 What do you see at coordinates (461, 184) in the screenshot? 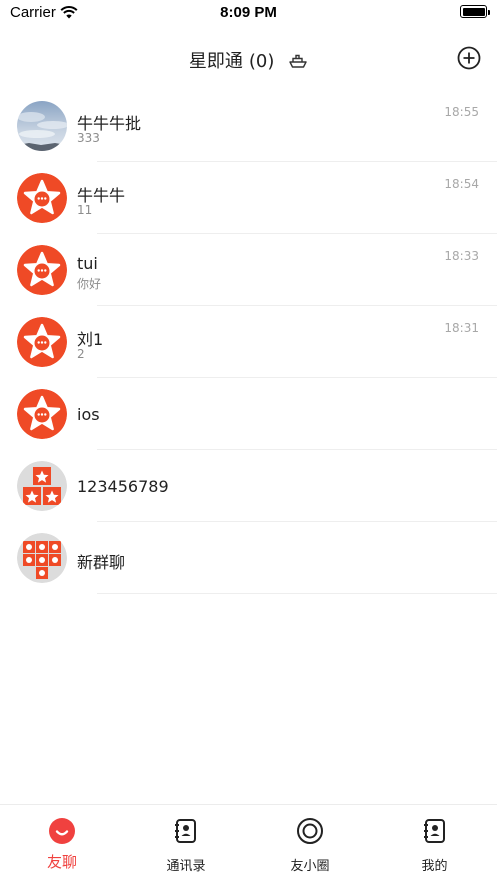
I see `message-time: 18:54` at bounding box center [461, 184].